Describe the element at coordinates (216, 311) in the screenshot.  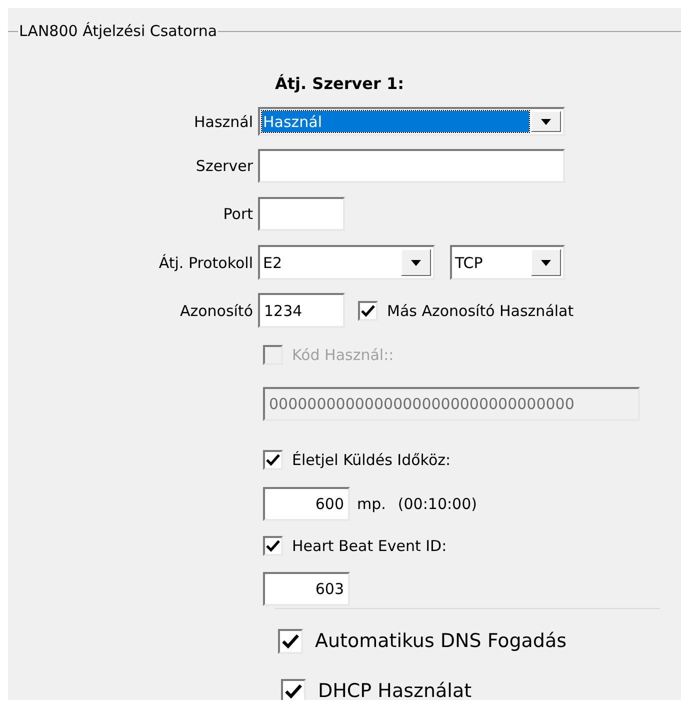
I see `field-label: Azonosító` at that location.